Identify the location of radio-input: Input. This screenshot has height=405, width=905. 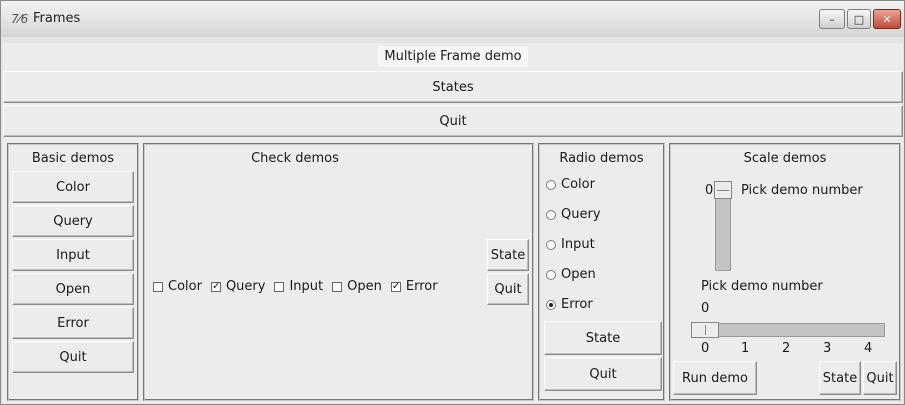
(570, 244).